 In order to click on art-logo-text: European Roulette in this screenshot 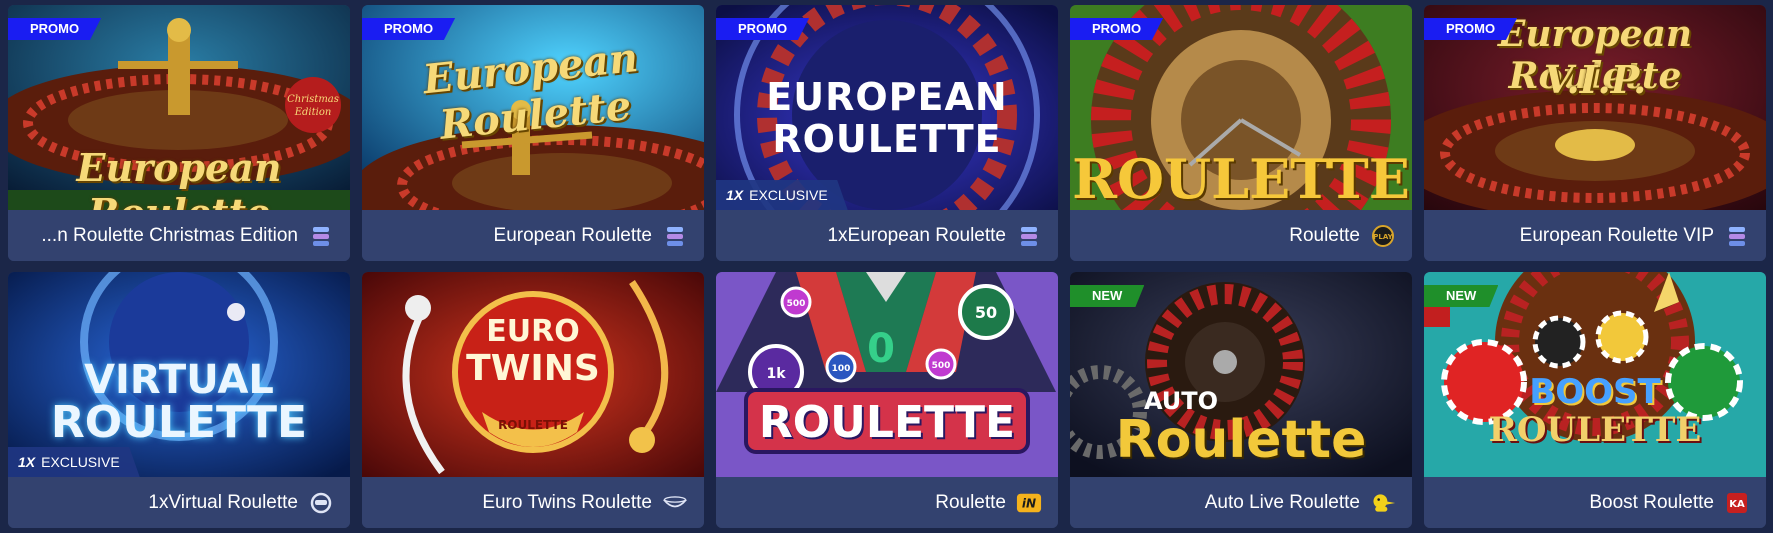, I will do `click(179, 177)`.